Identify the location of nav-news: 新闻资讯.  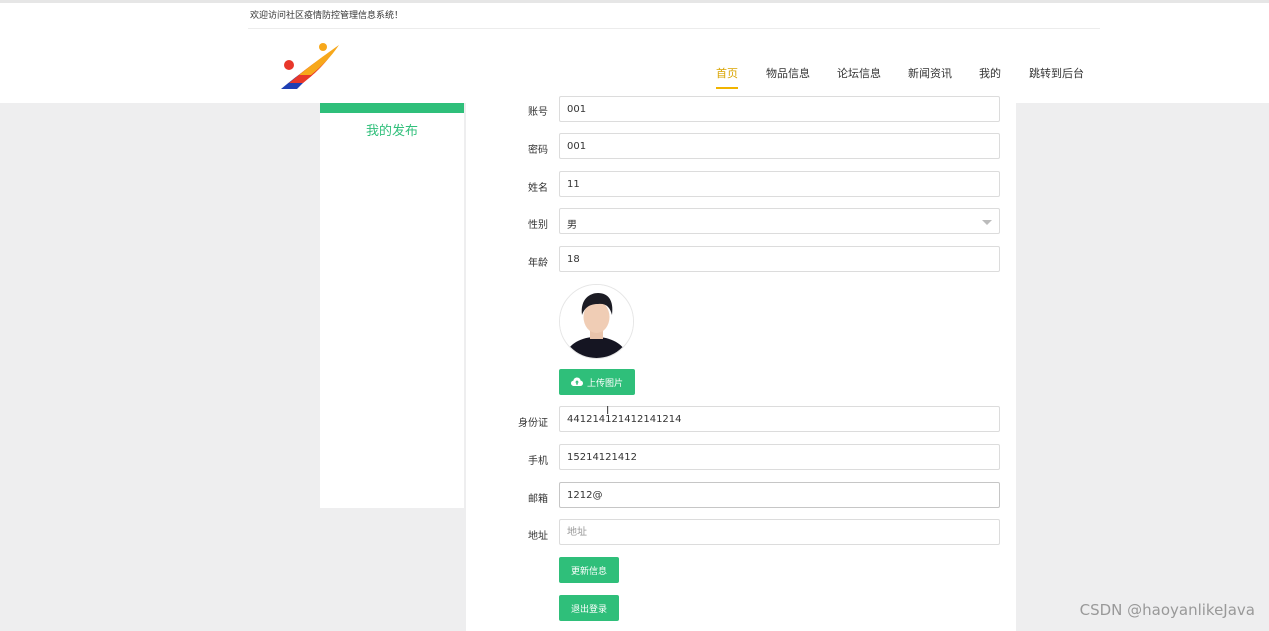
(930, 76).